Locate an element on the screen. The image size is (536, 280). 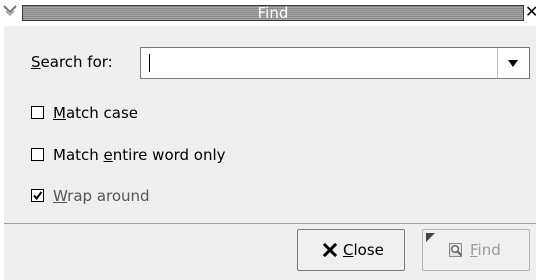
text-caret is located at coordinates (149, 63).